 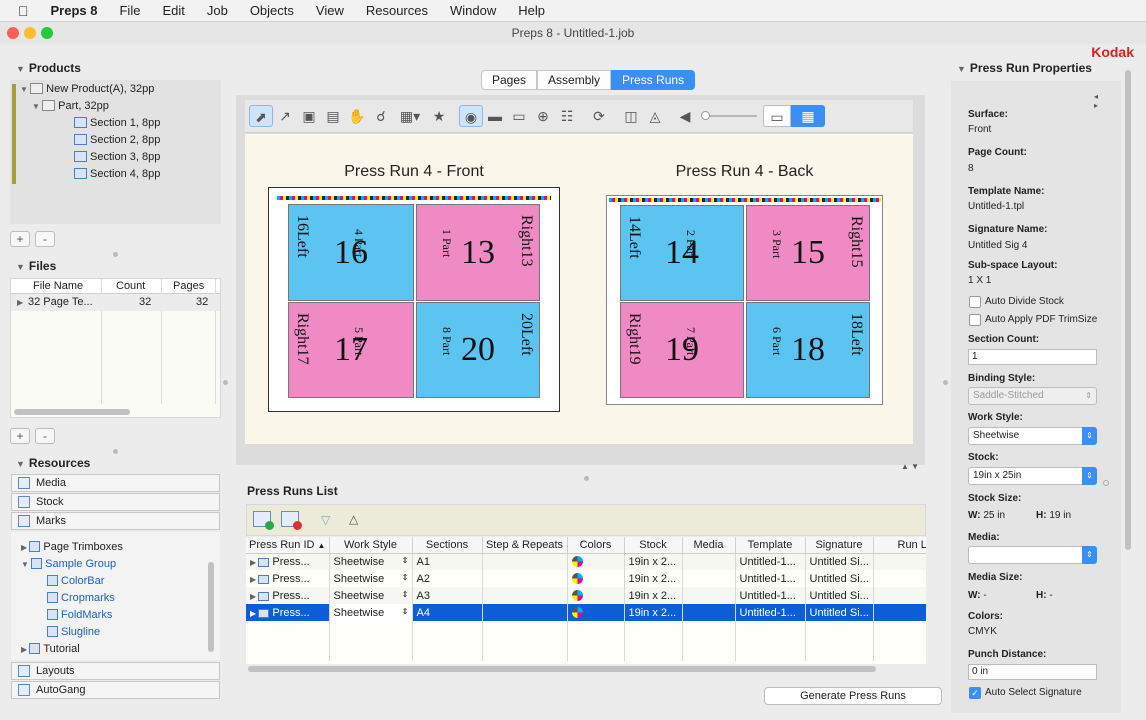 I want to click on files-scrollbar, so click(x=72, y=412).